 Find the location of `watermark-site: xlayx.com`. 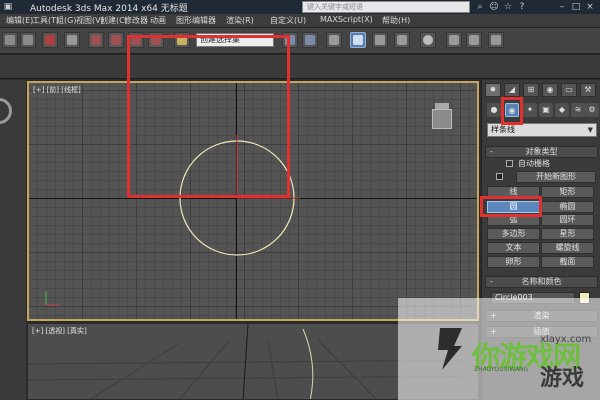

watermark-site: xlayx.com is located at coordinates (566, 339).